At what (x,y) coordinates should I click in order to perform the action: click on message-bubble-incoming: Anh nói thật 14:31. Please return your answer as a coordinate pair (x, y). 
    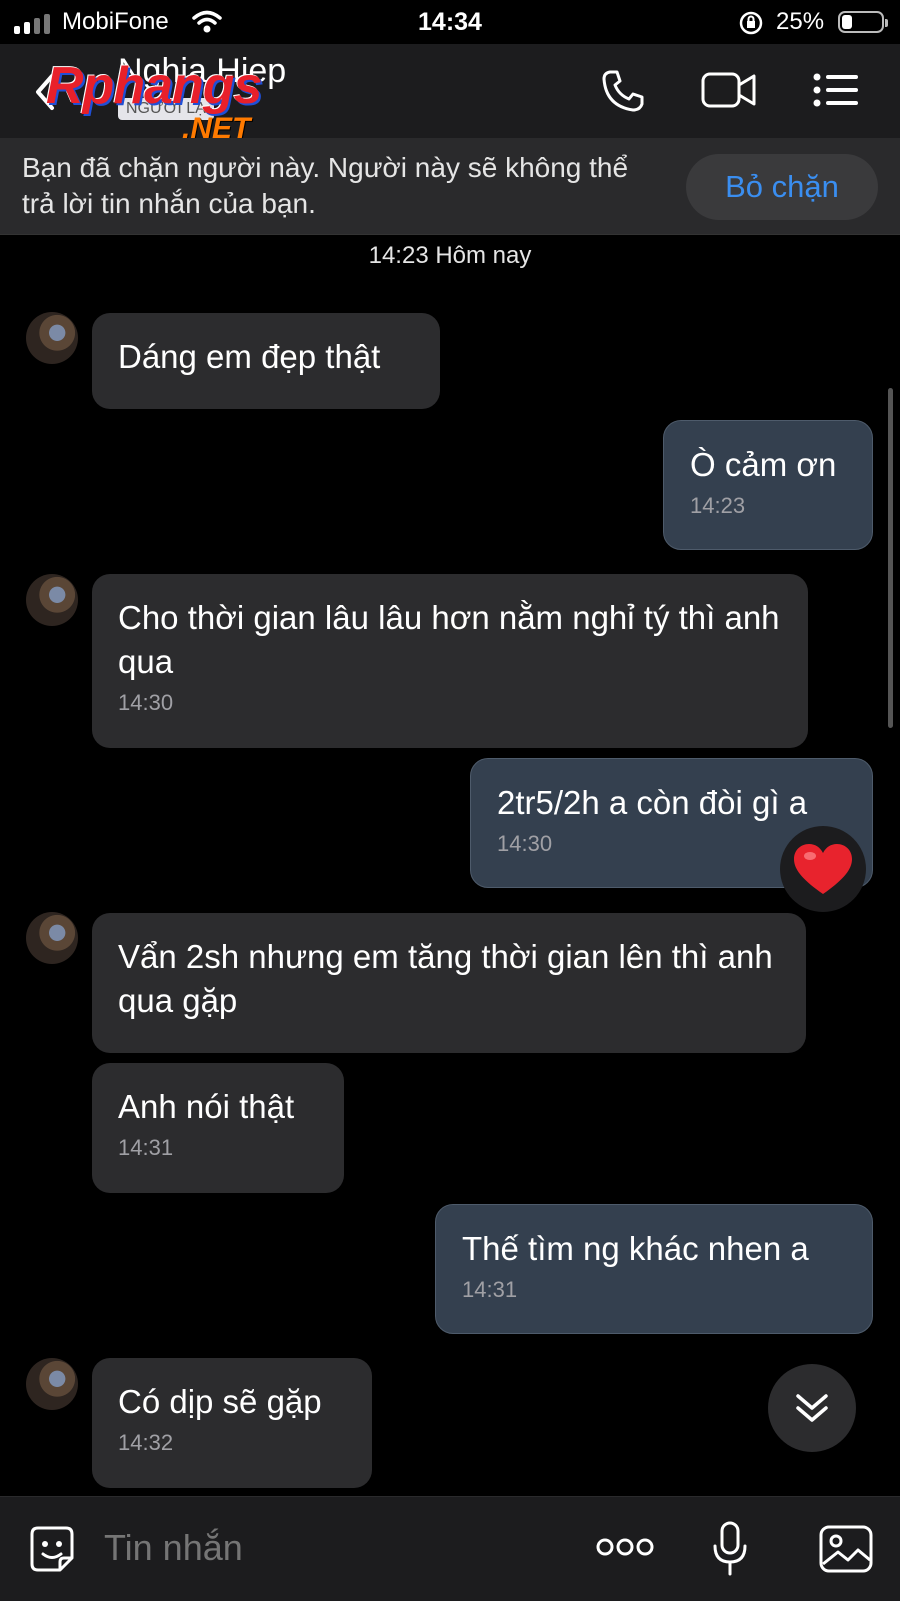
    Looking at the image, I should click on (218, 1128).